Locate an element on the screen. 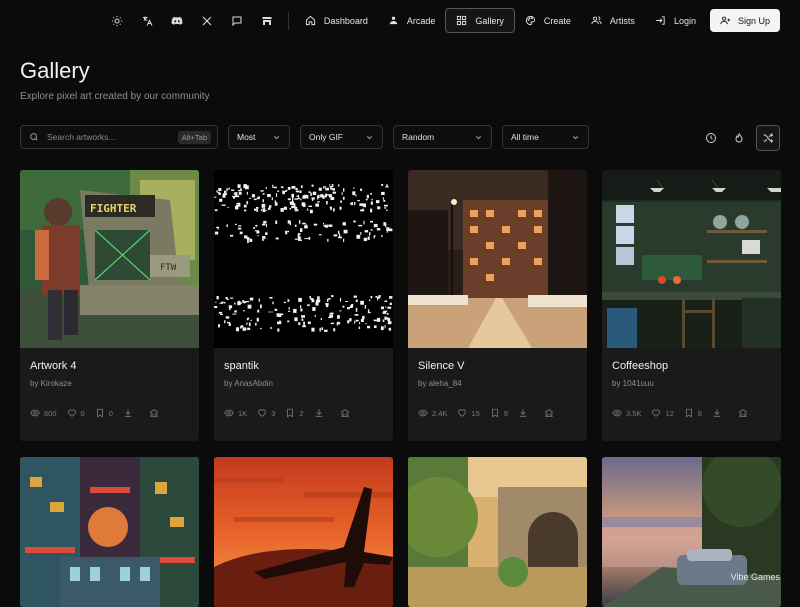 The height and width of the screenshot is (607, 800). filter-bar: Alt+Tab Most Only GIF Random All time is located at coordinates (304, 137).